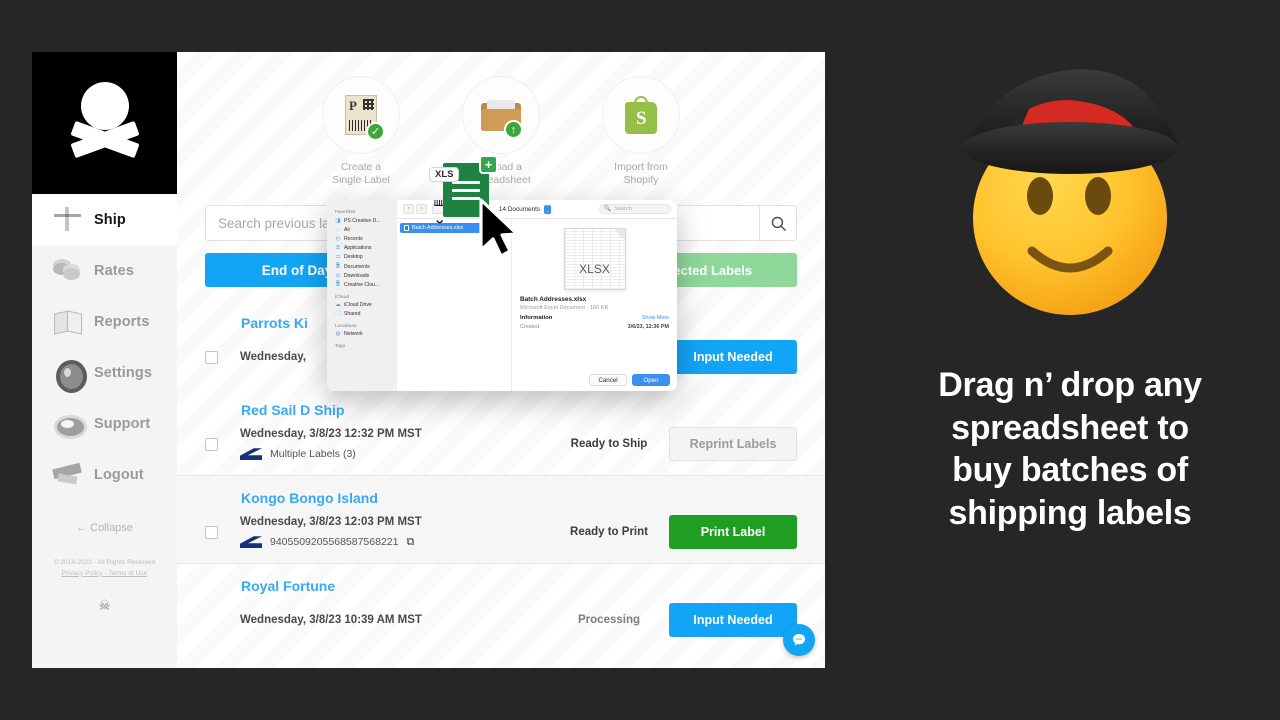  Describe the element at coordinates (641, 180) in the screenshot. I see `quick-action-line2: Shopify` at that location.